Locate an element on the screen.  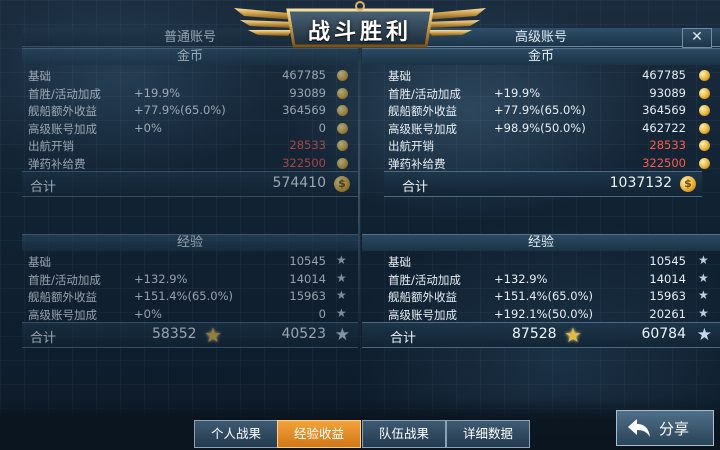
row-value: 322500 is located at coordinates (304, 162).